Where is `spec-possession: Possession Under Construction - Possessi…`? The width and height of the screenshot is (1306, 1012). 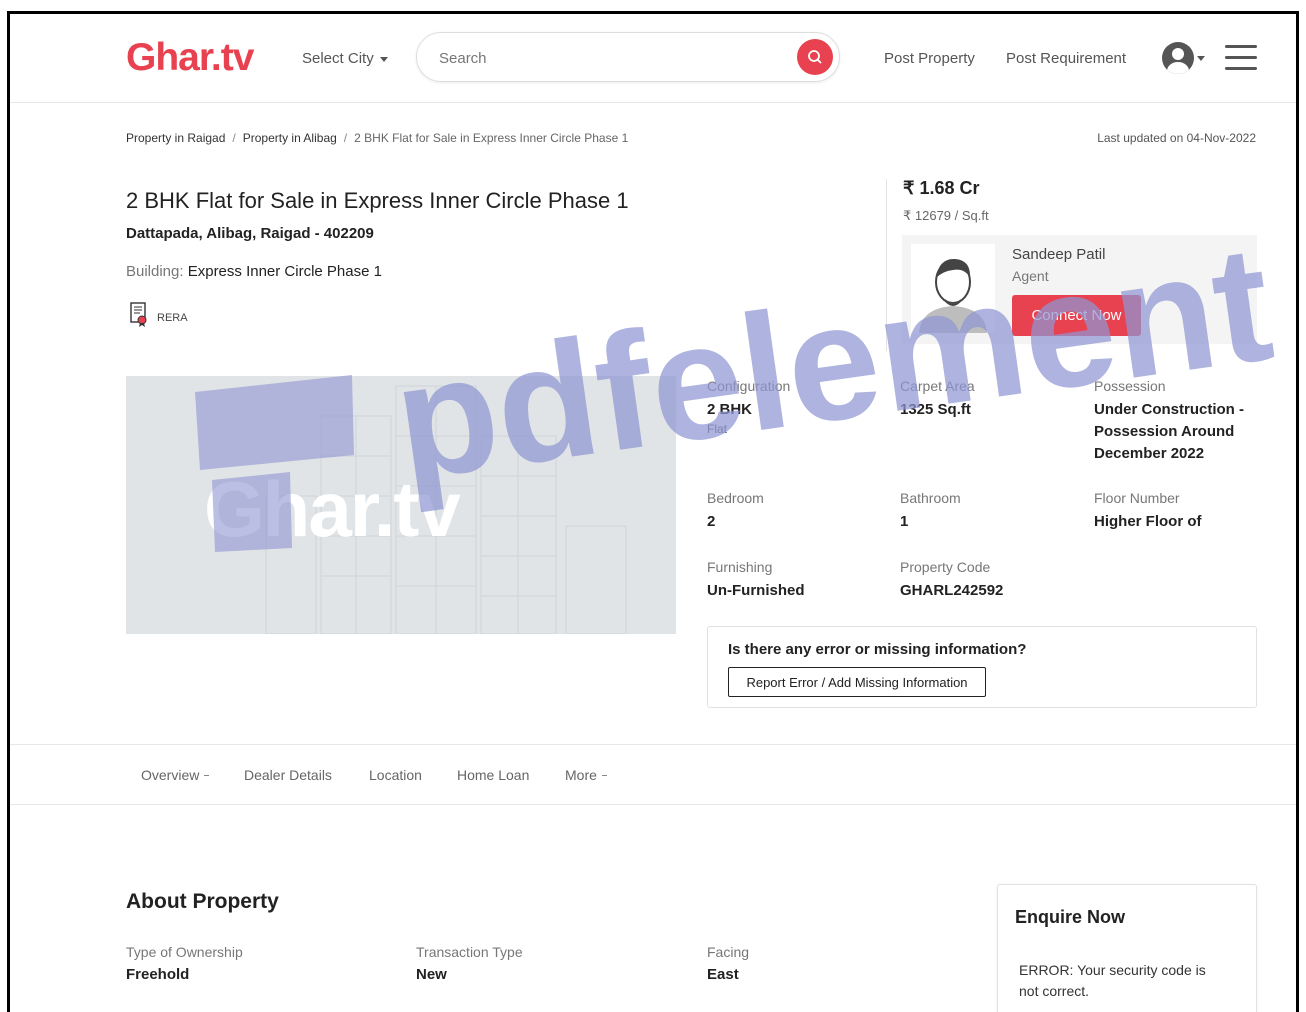 spec-possession: Possession Under Construction - Possessi… is located at coordinates (1176, 421).